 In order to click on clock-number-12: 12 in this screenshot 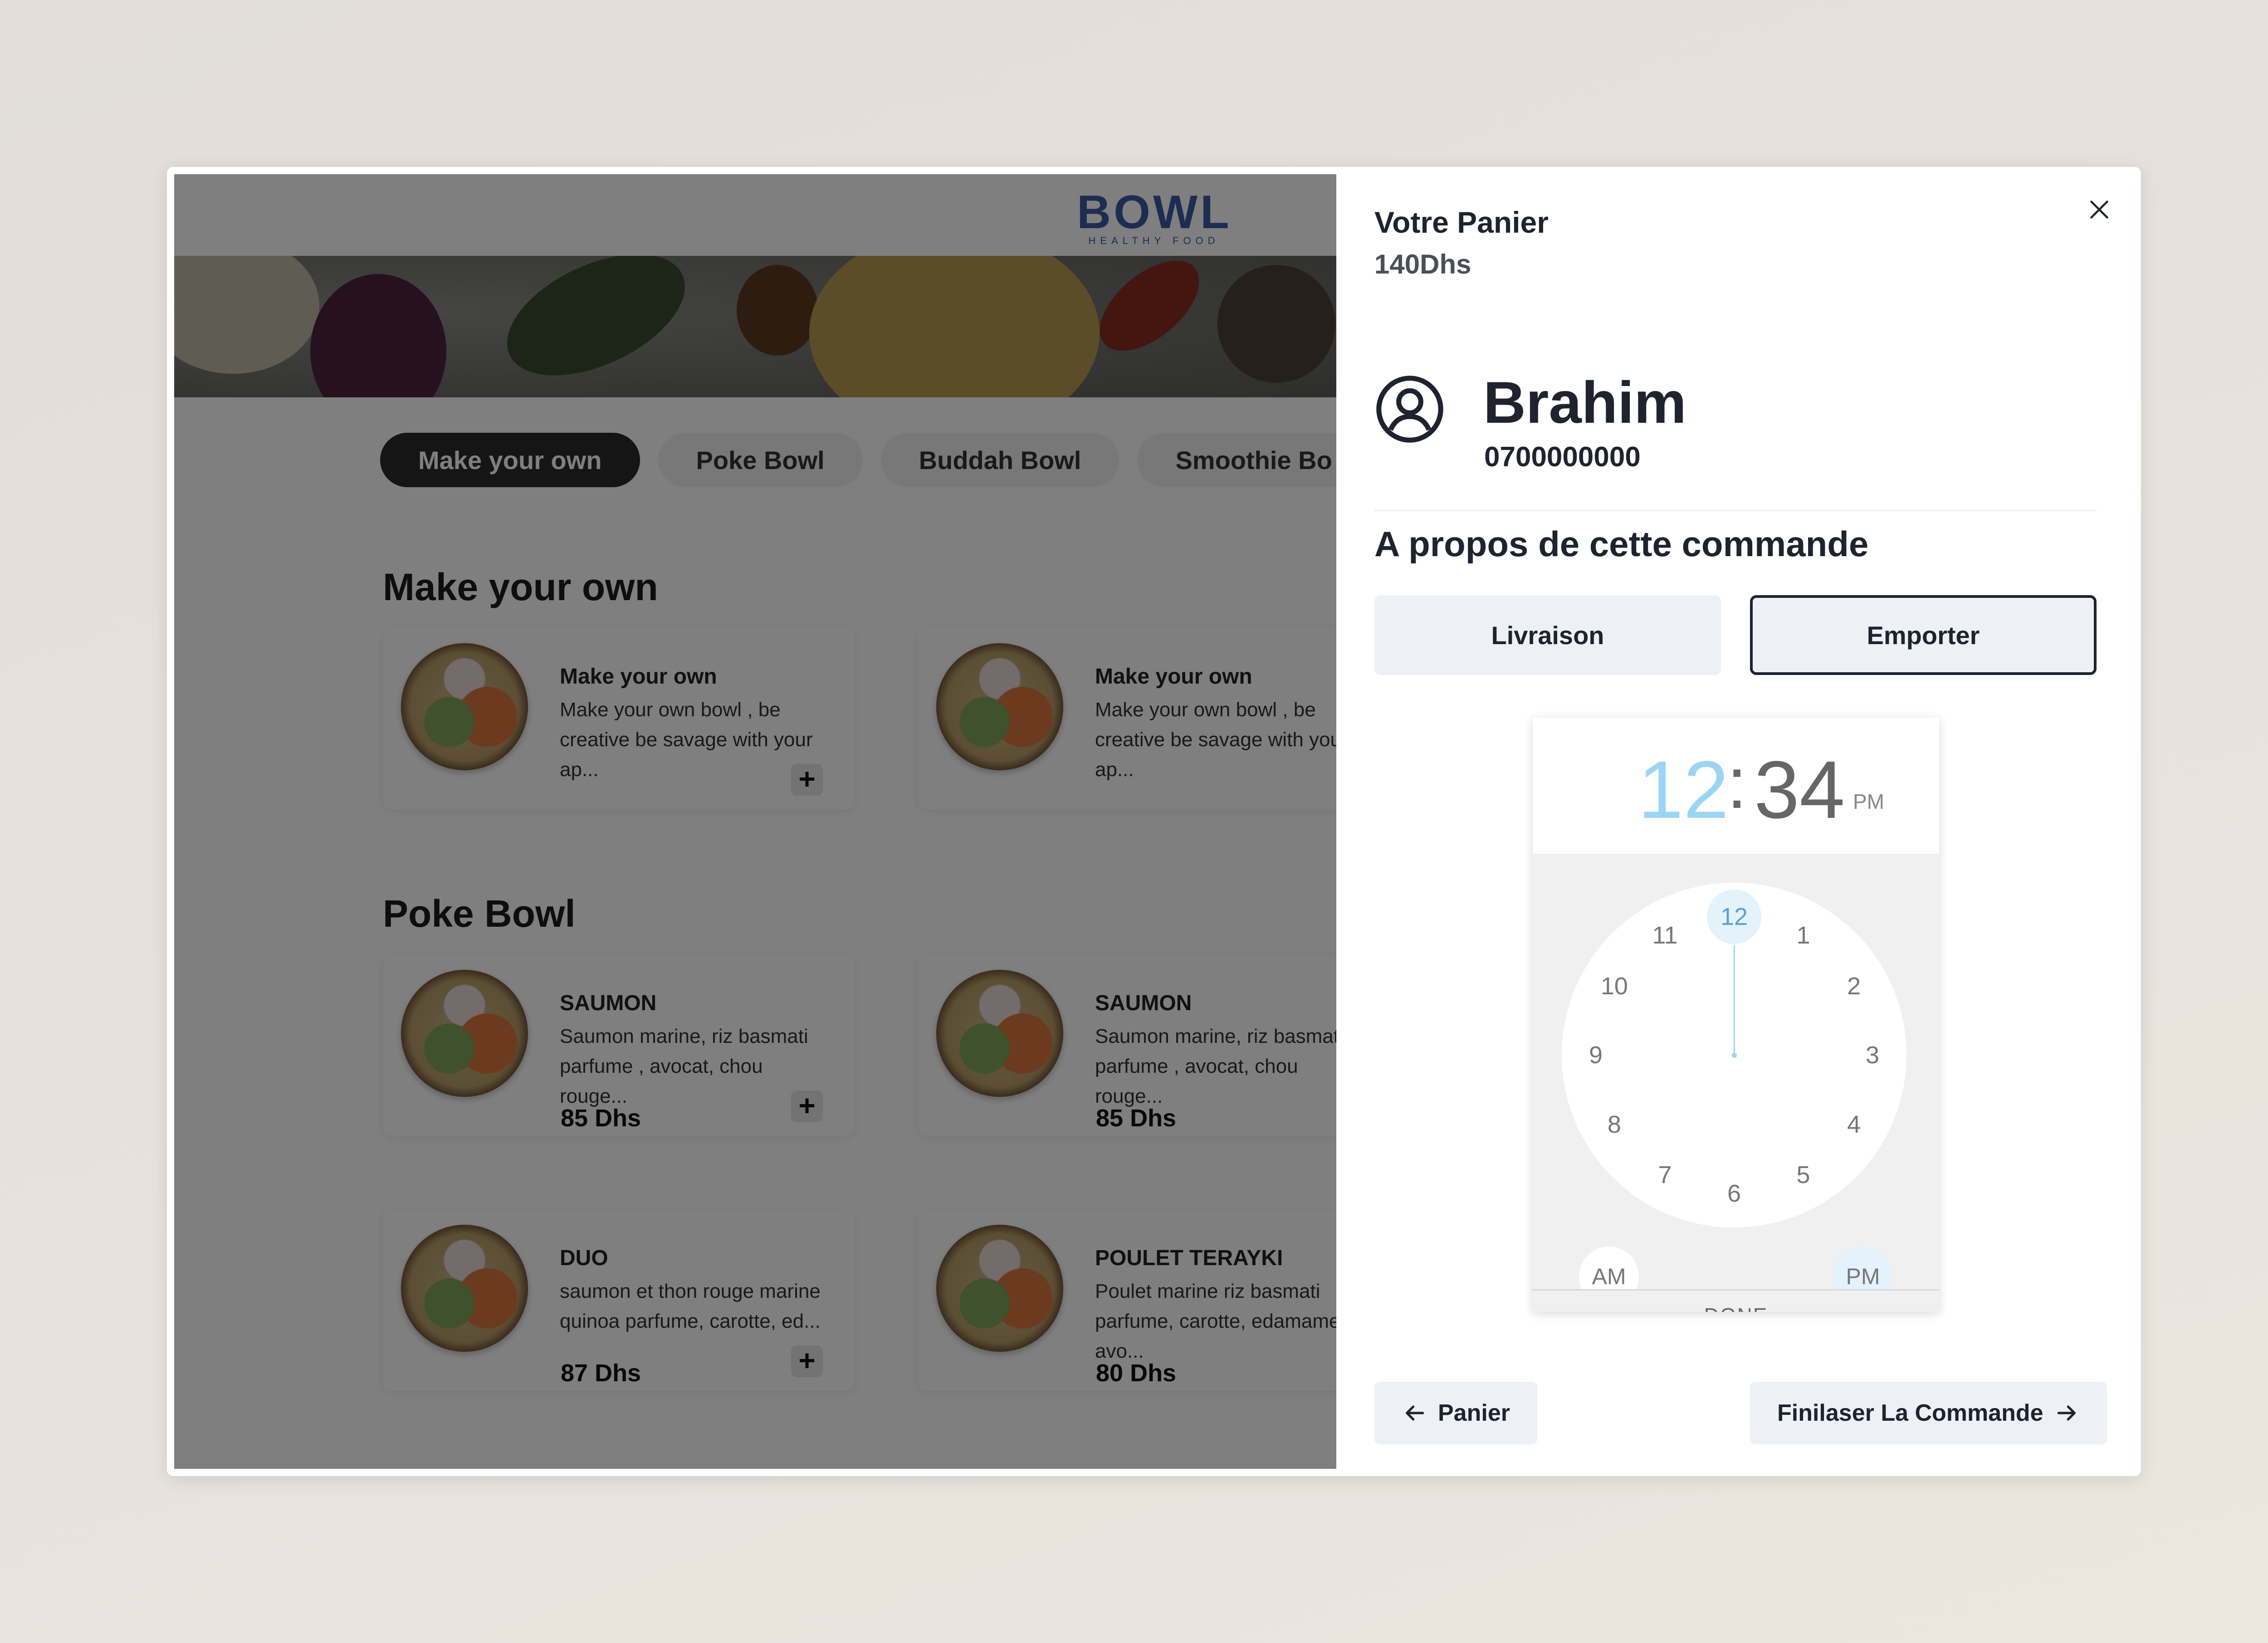, I will do `click(1734, 917)`.